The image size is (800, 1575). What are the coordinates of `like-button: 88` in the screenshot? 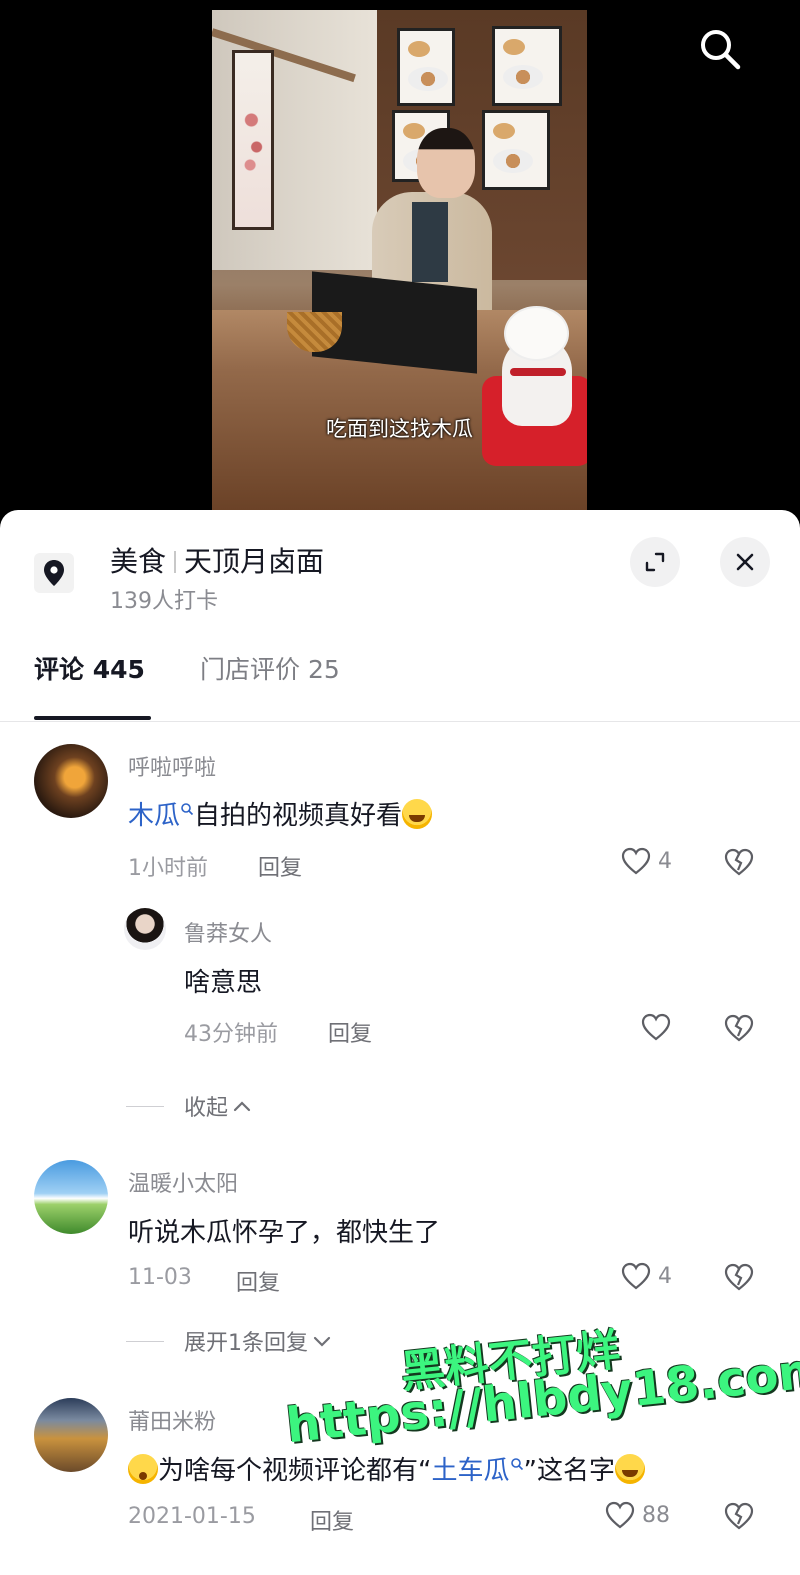 It's located at (637, 1515).